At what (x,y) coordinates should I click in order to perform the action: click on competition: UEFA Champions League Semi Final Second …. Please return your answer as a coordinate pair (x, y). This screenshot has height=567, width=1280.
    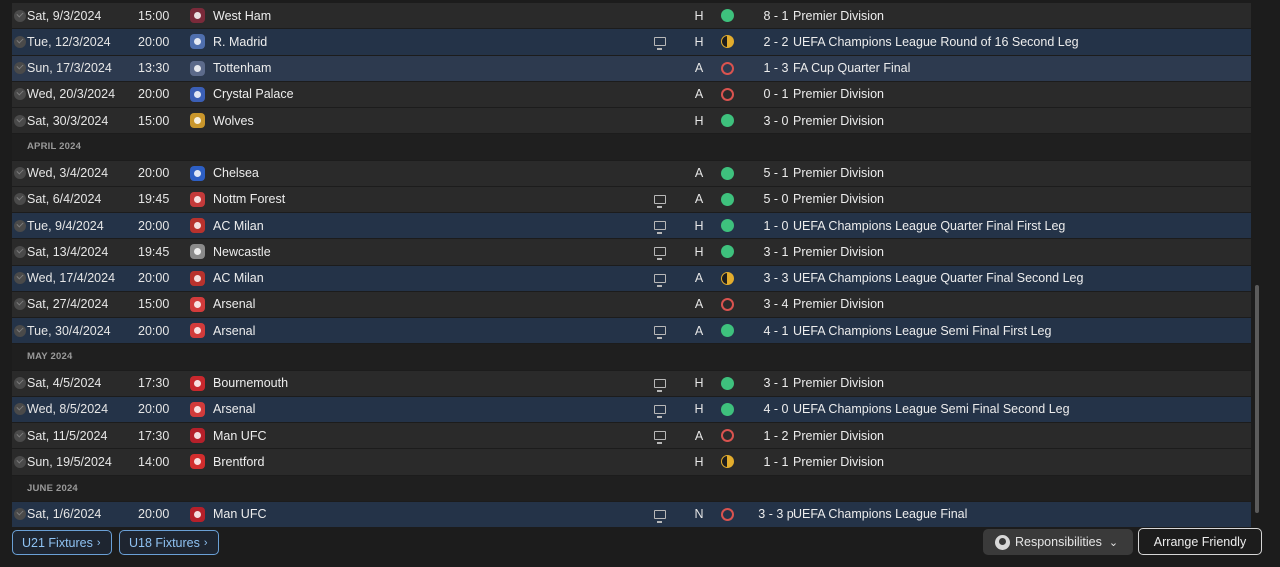
    Looking at the image, I should click on (931, 409).